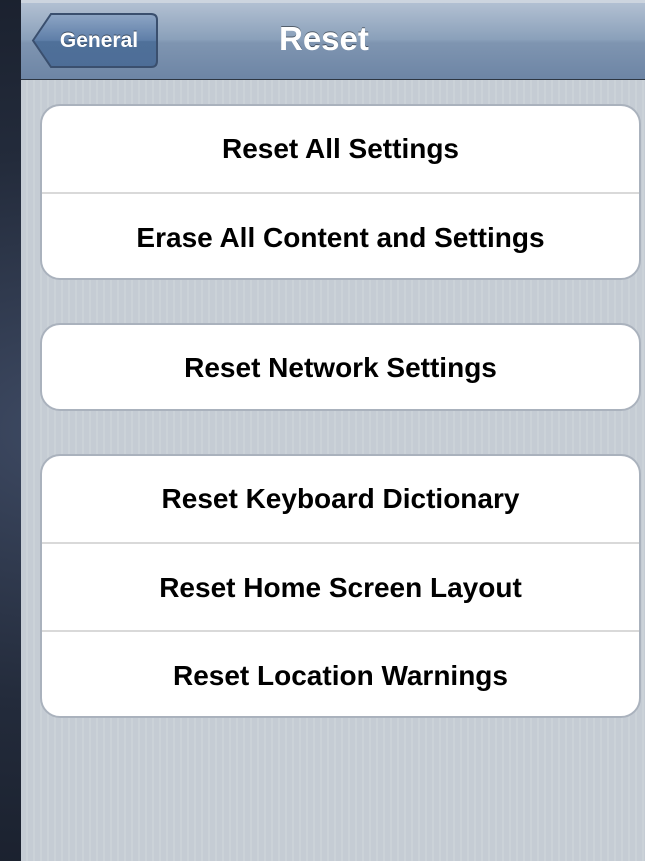  I want to click on page-title: Reset, so click(324, 38).